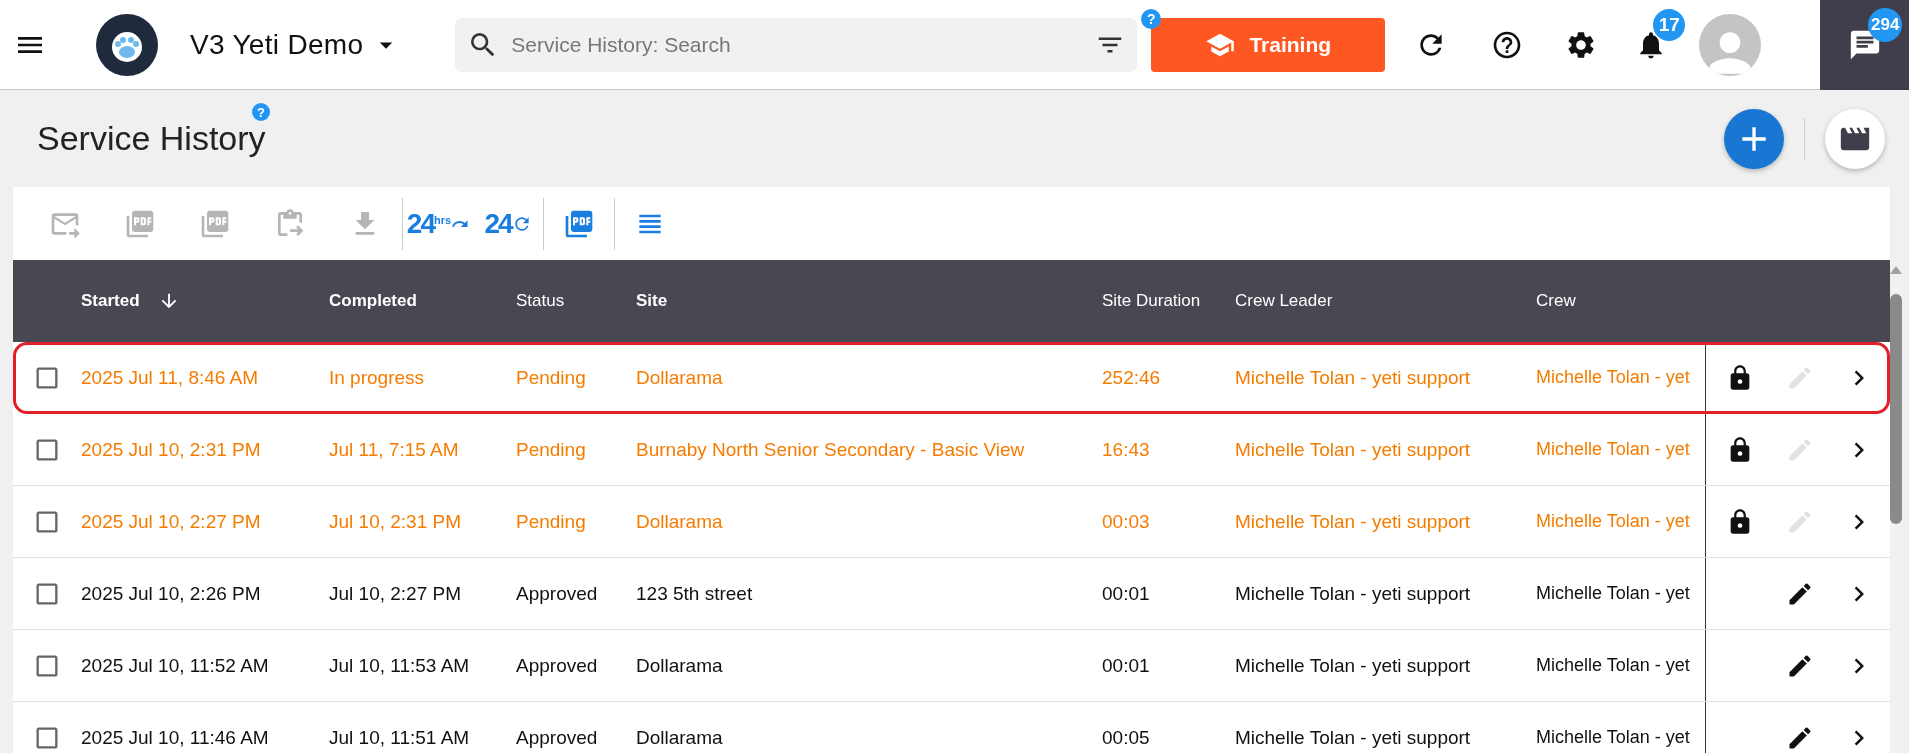 Image resolution: width=1909 pixels, height=753 pixels. I want to click on table-cell-text: 2025 Jul 10, 2:27 PM, so click(171, 521).